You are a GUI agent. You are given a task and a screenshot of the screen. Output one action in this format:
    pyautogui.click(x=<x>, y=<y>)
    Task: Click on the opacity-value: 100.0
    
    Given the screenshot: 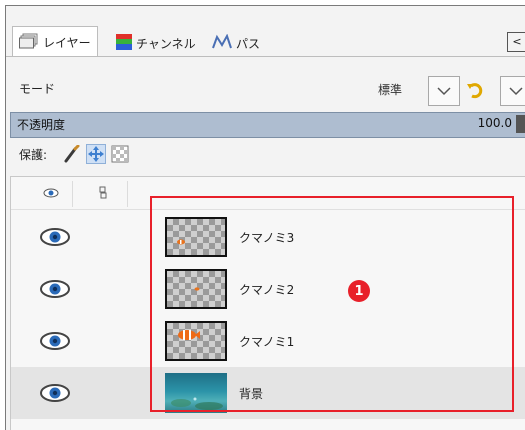 What is the action you would take?
    pyautogui.click(x=495, y=123)
    